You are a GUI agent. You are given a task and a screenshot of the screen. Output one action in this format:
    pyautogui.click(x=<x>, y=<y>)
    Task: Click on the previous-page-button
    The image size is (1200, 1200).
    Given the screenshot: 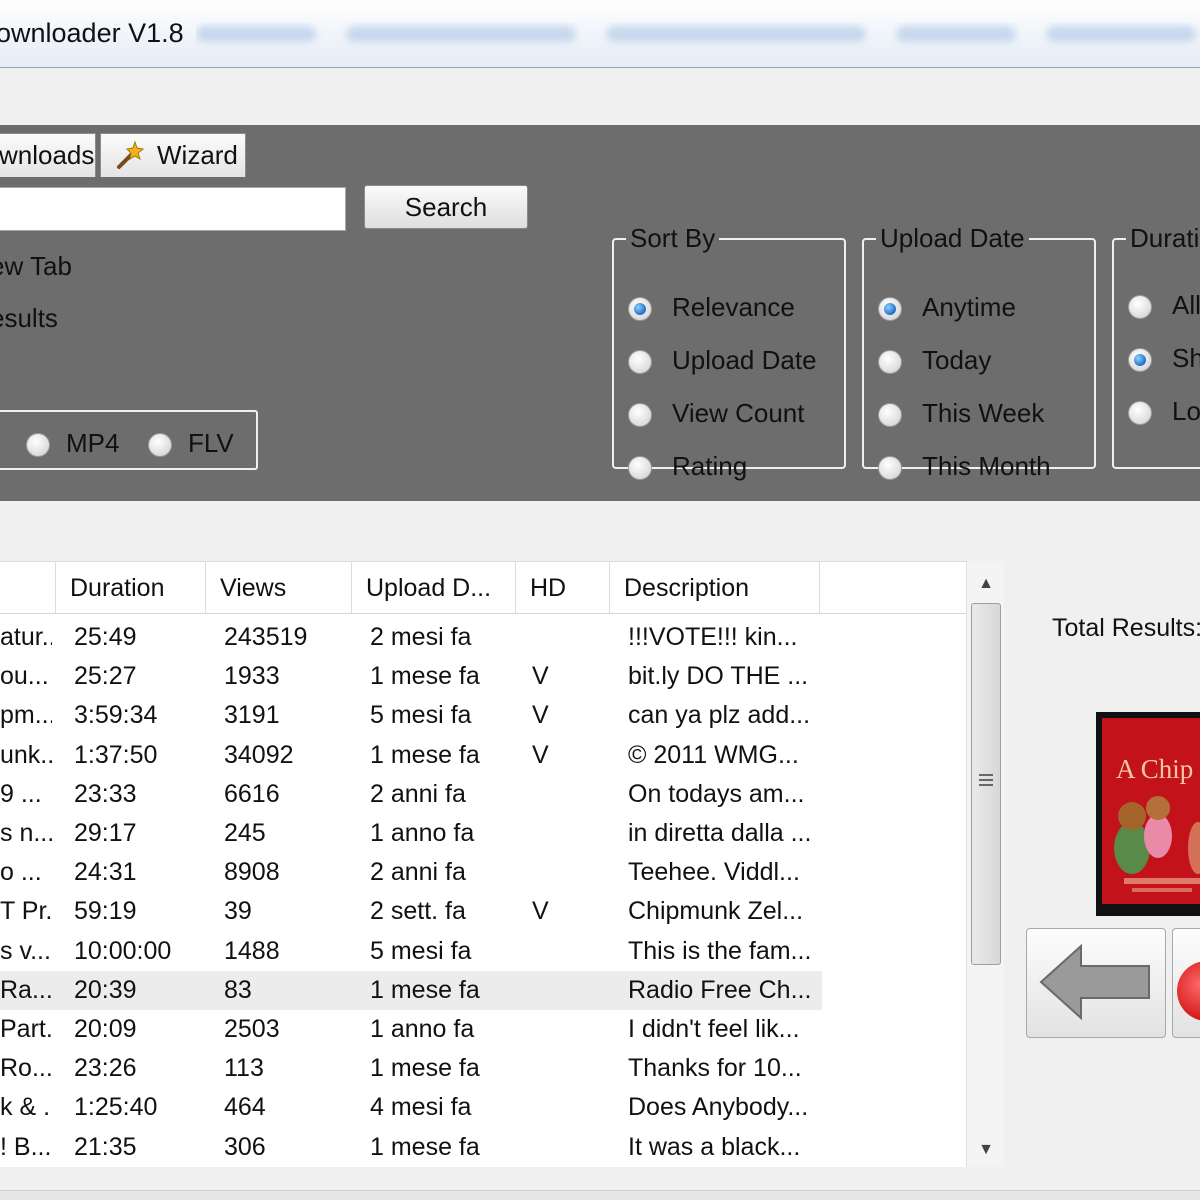 What is the action you would take?
    pyautogui.click(x=1096, y=983)
    